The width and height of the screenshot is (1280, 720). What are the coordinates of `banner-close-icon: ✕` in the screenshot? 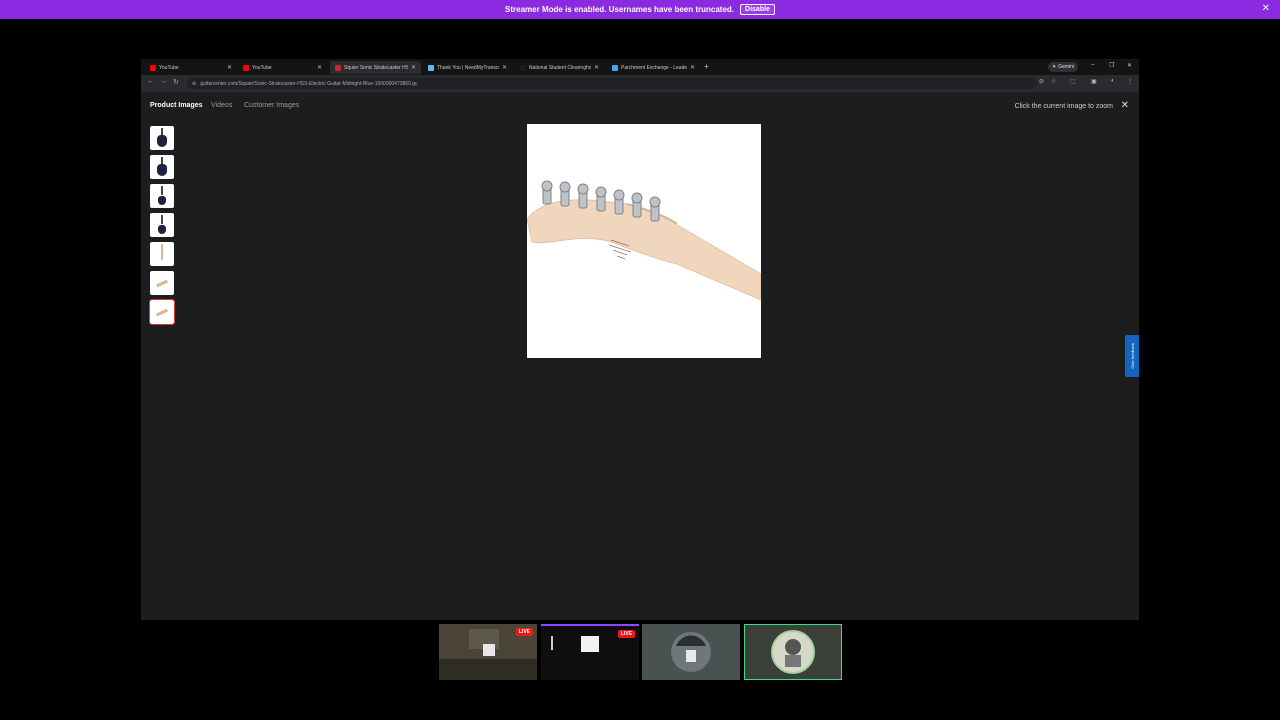 It's located at (1266, 8).